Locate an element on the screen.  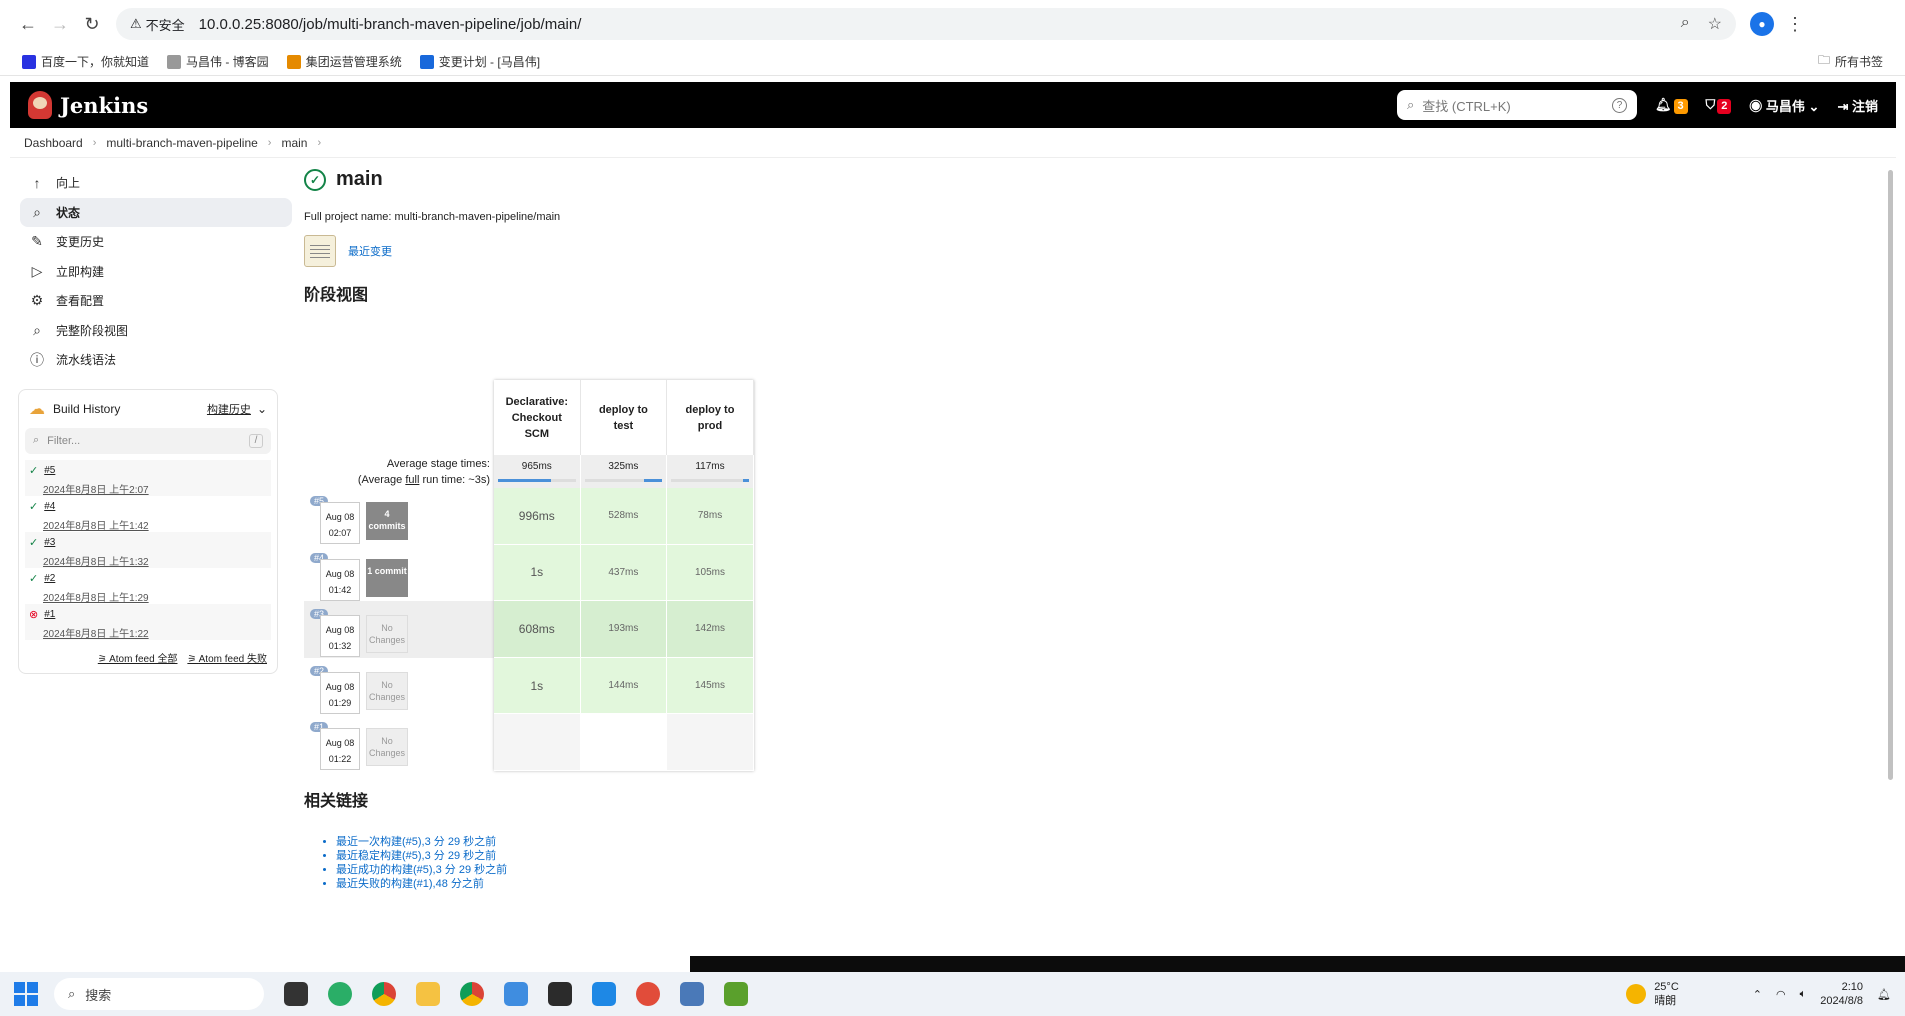
bookmark-change-plan: 变更计划 - [马昌伟] is located at coordinates (479, 61).